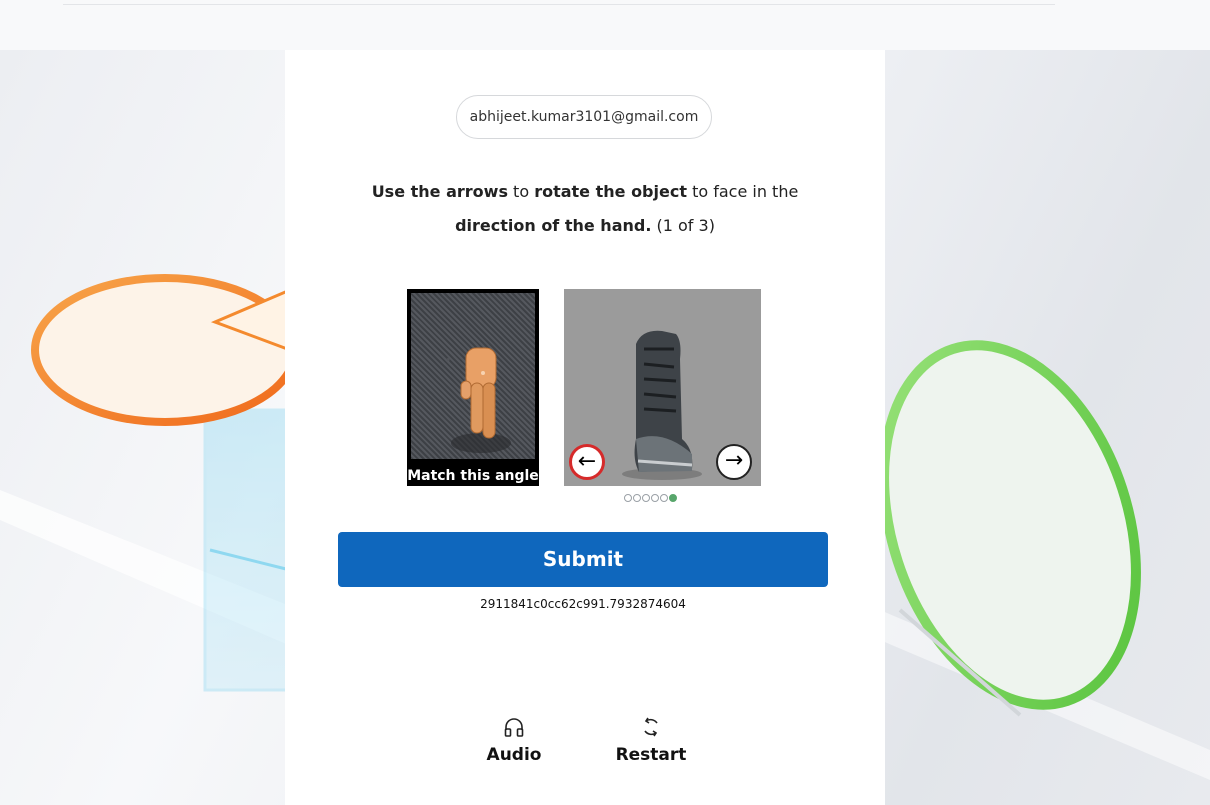 The width and height of the screenshot is (1210, 805). Describe the element at coordinates (559, 4) in the screenshot. I see `top-divider` at that location.